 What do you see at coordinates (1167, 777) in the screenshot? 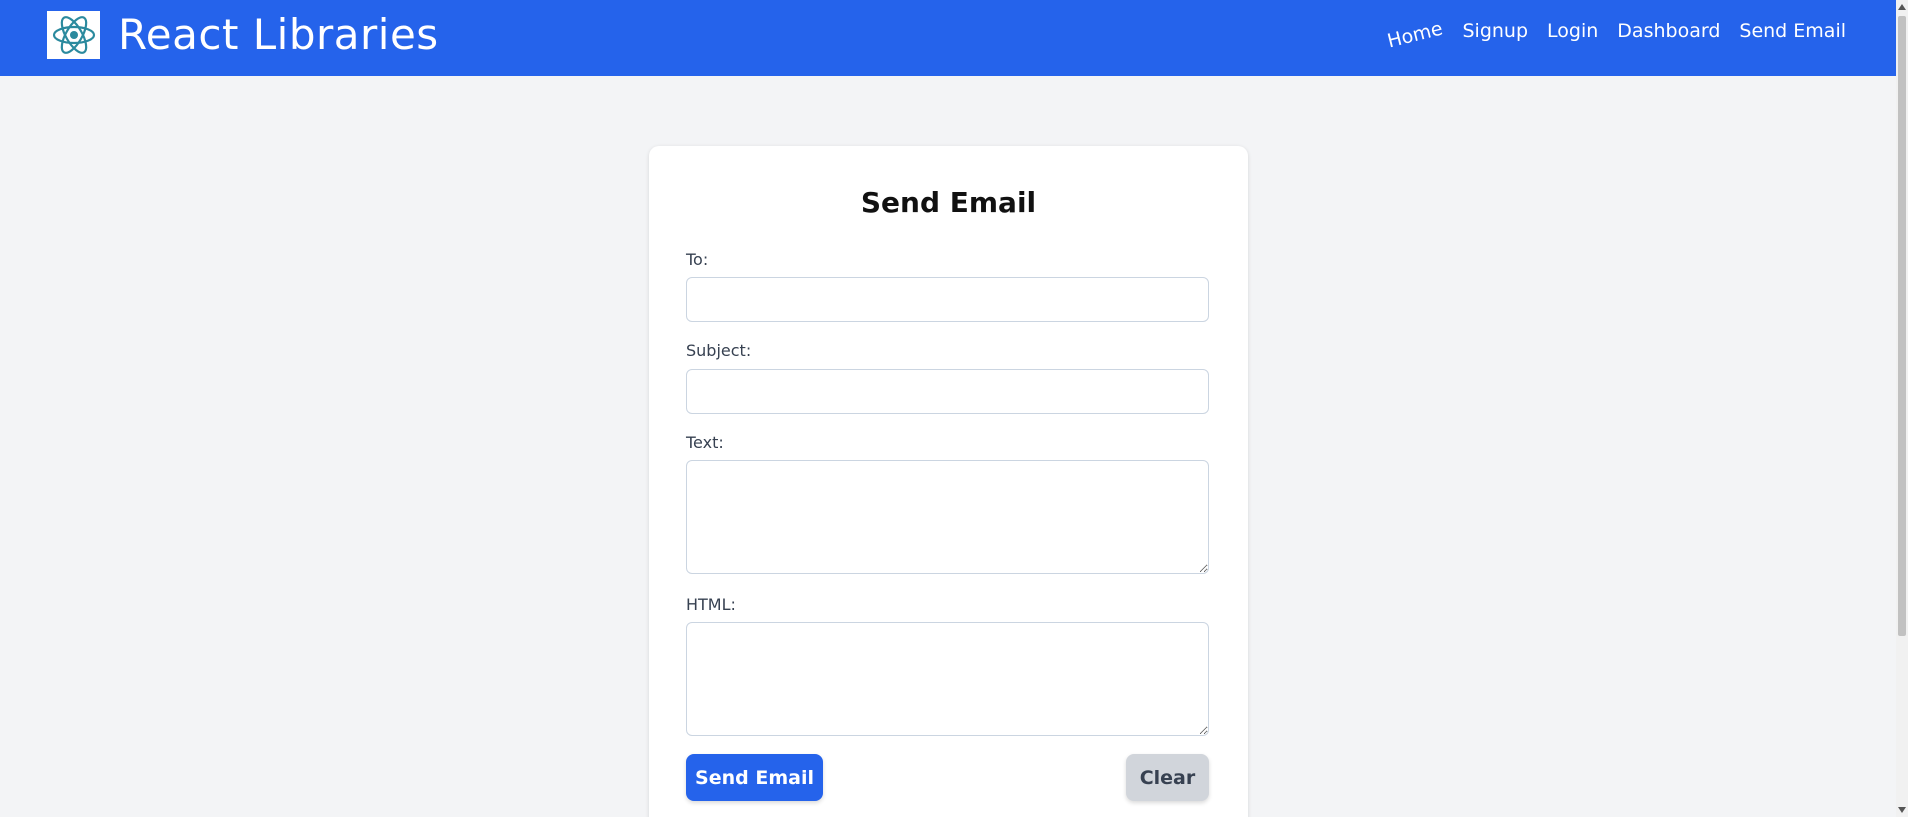
I see `clear-button: Clear` at bounding box center [1167, 777].